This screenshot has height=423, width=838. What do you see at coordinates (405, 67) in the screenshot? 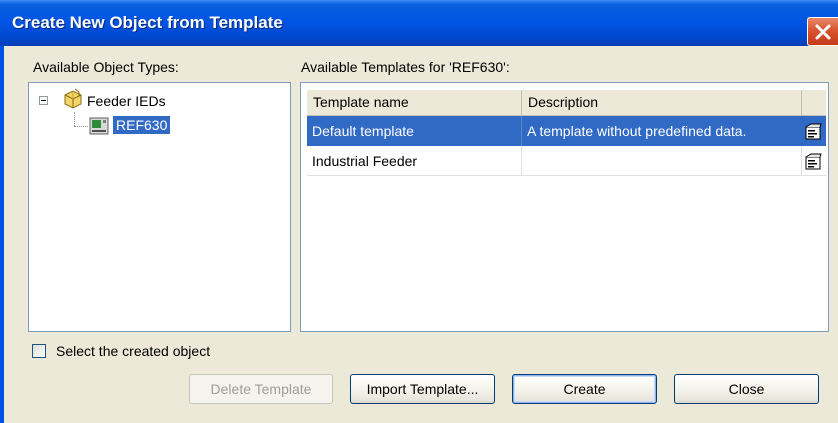
I see `templates-label: Available Templates for 'REF630':` at bounding box center [405, 67].